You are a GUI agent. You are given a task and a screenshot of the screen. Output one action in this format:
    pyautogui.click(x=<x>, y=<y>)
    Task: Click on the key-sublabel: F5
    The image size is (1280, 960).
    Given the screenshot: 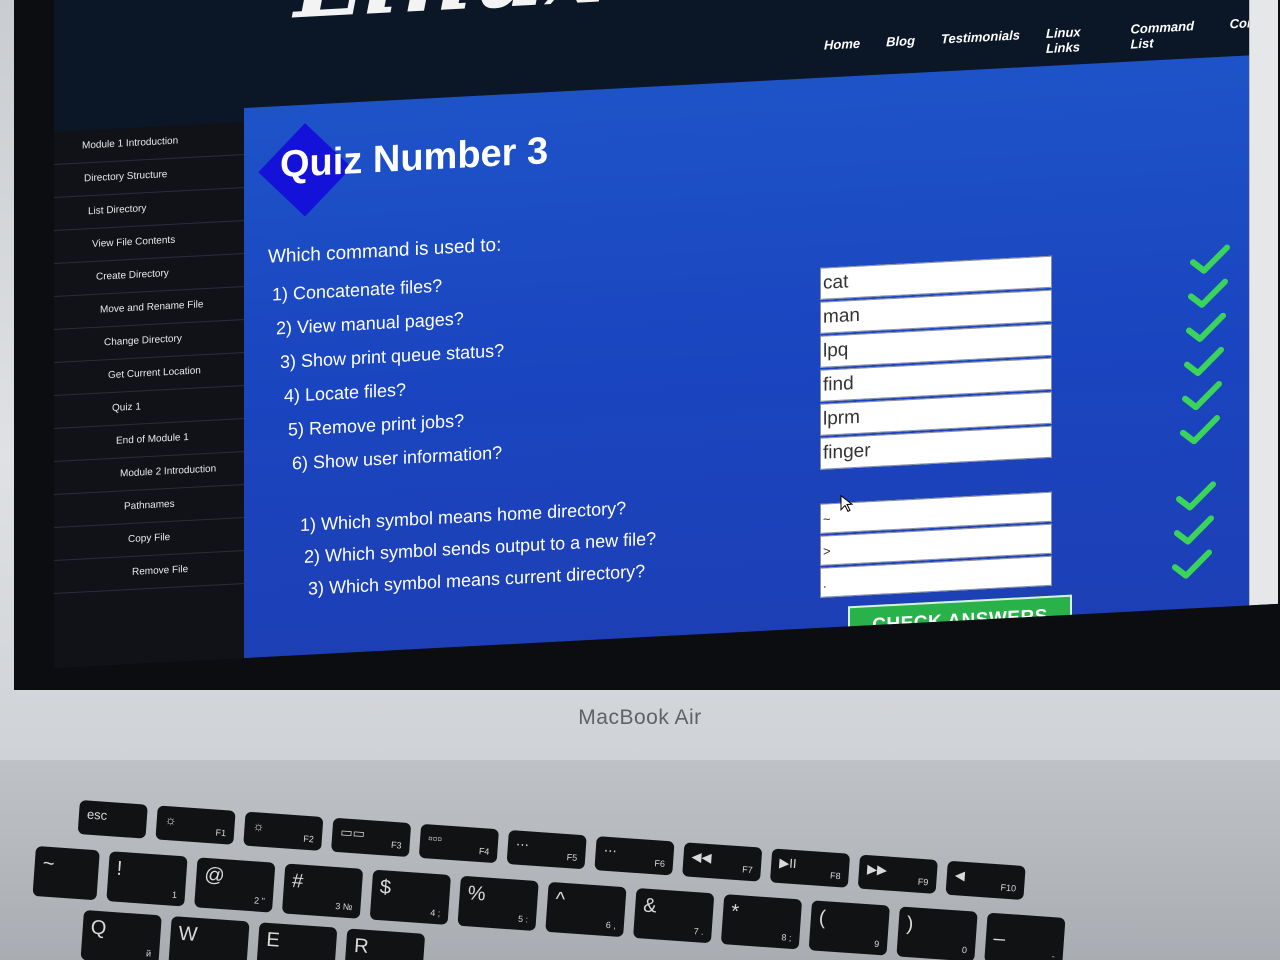 What is the action you would take?
    pyautogui.click(x=572, y=857)
    